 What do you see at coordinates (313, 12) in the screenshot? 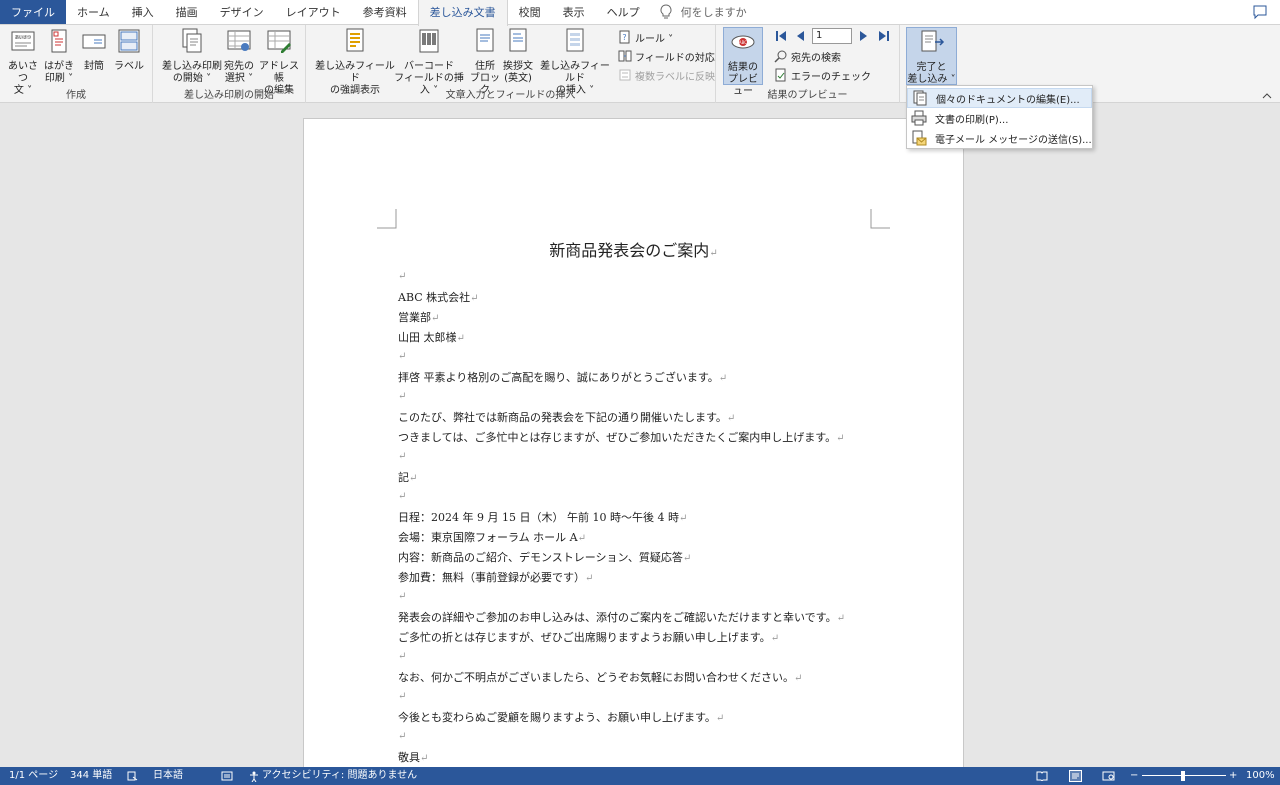
I see `tab-layout: レイアウト` at bounding box center [313, 12].